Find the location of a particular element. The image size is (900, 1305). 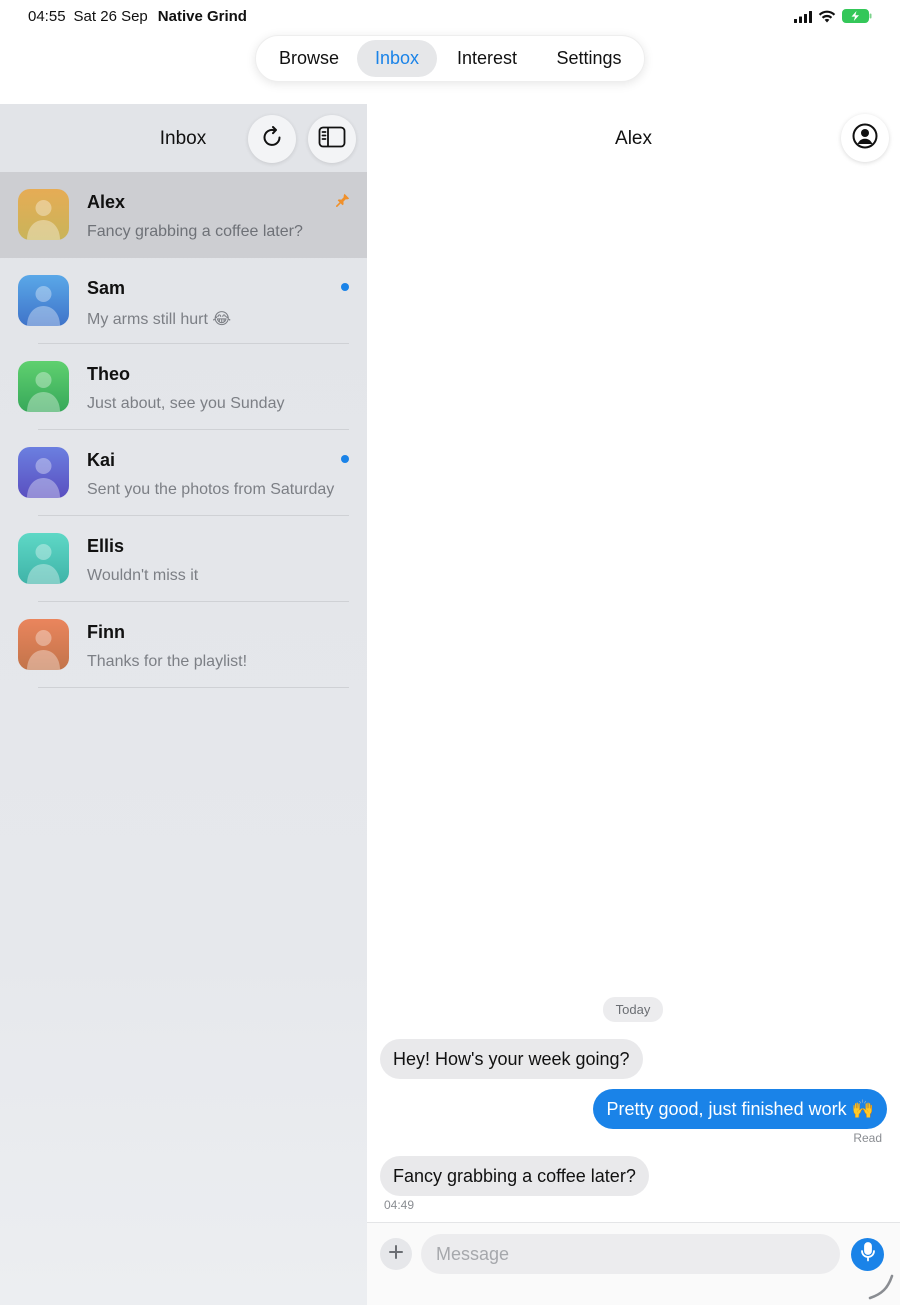

signal-icon is located at coordinates (803, 19).